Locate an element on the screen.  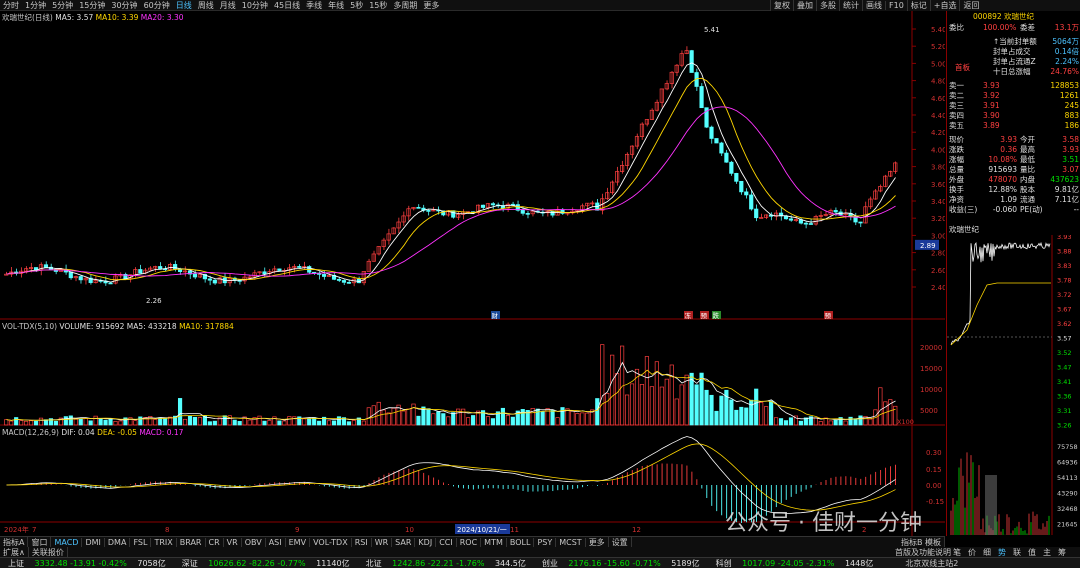
indicator-tab: CCI is located at coordinates (446, 542).